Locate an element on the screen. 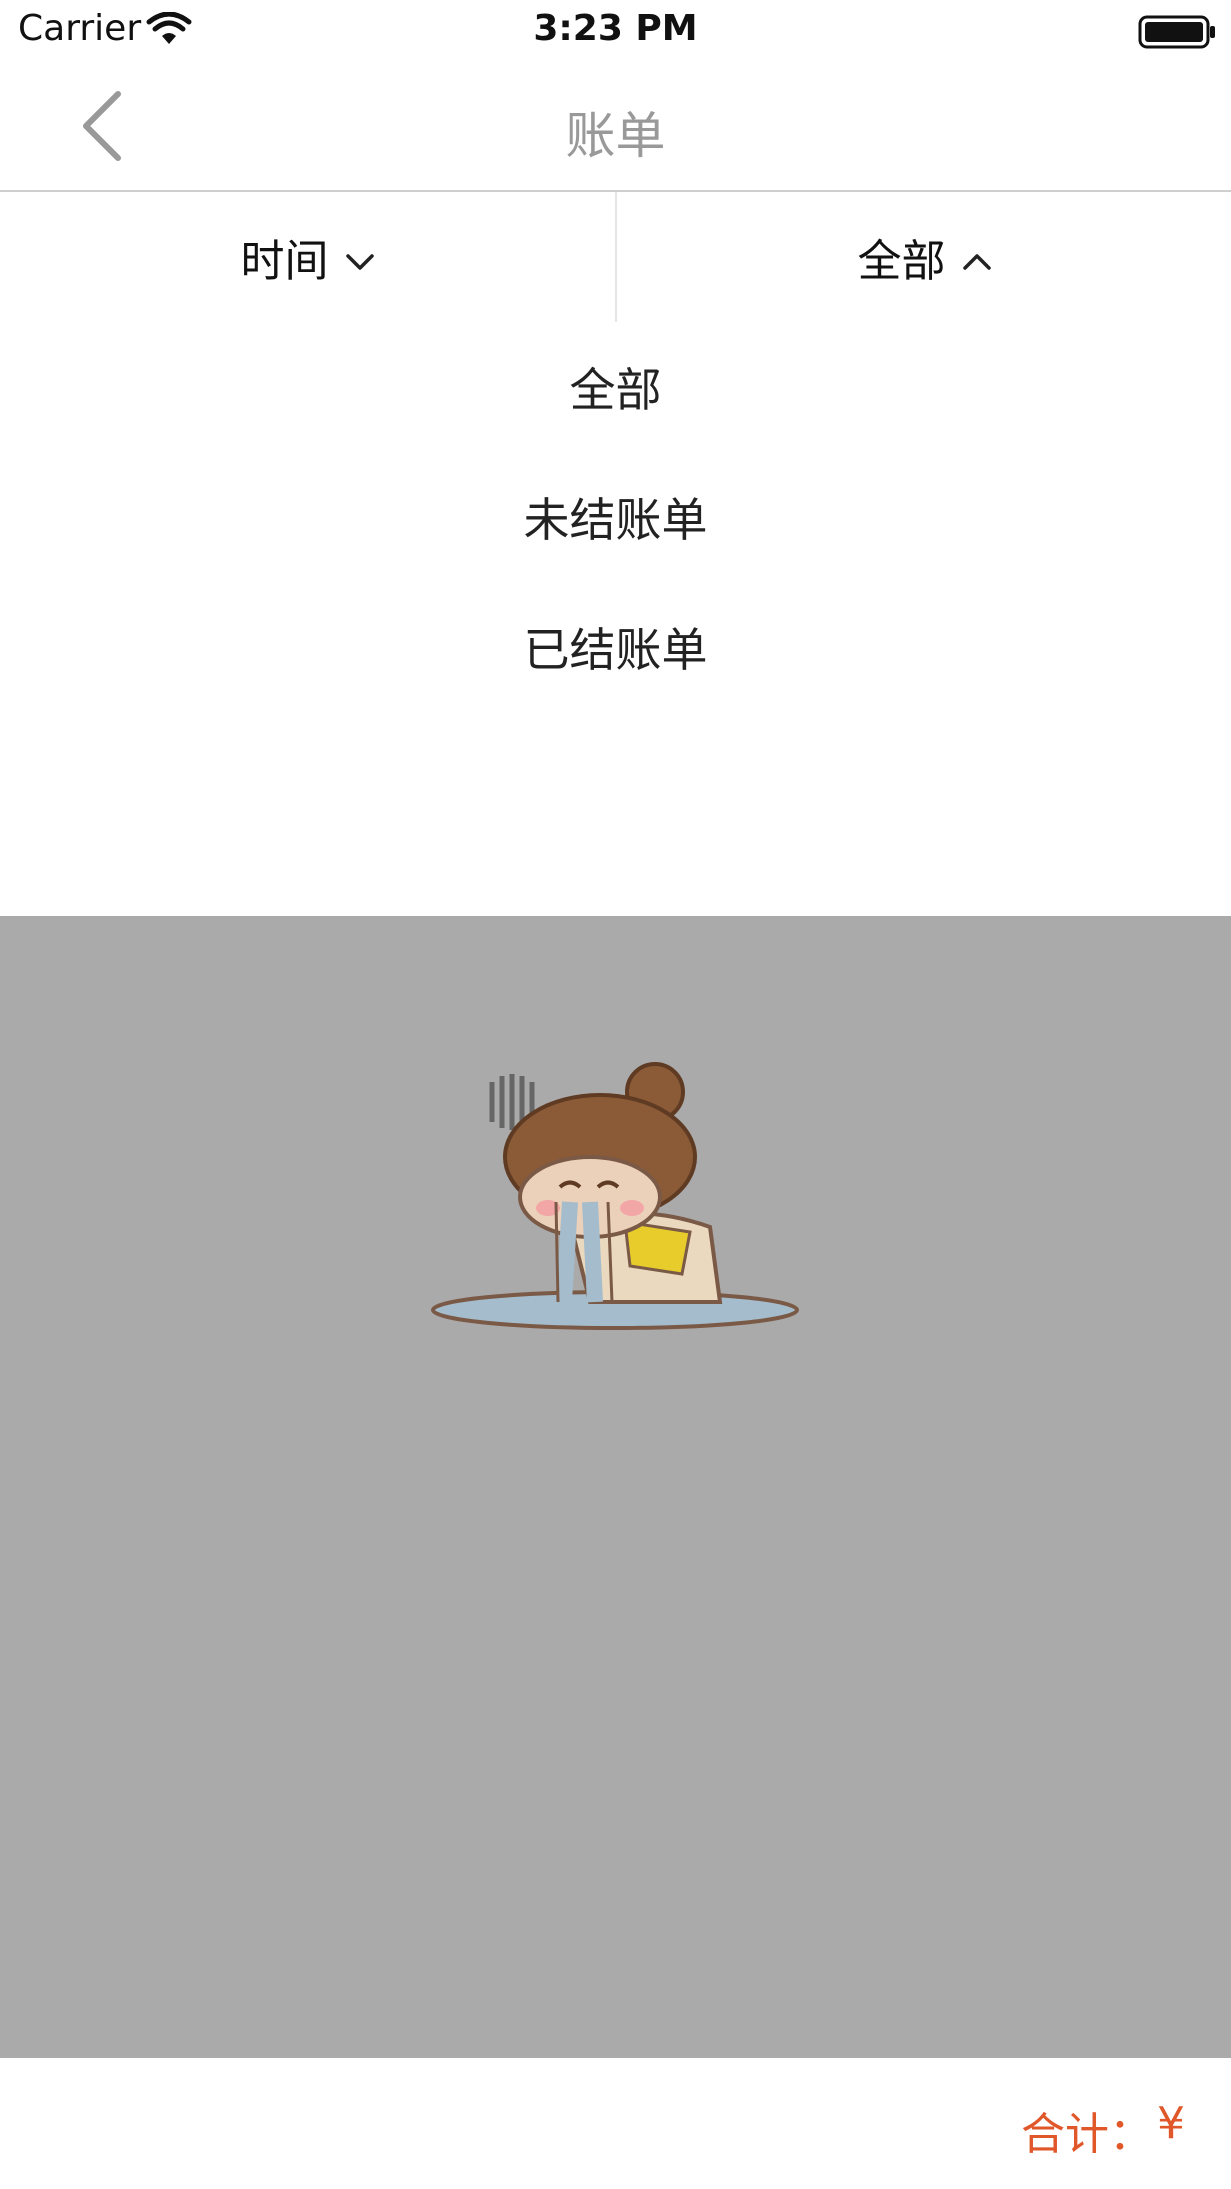 Image resolution: width=1231 pixels, height=2189 pixels. navigation-bar: 账单 is located at coordinates (615, 127).